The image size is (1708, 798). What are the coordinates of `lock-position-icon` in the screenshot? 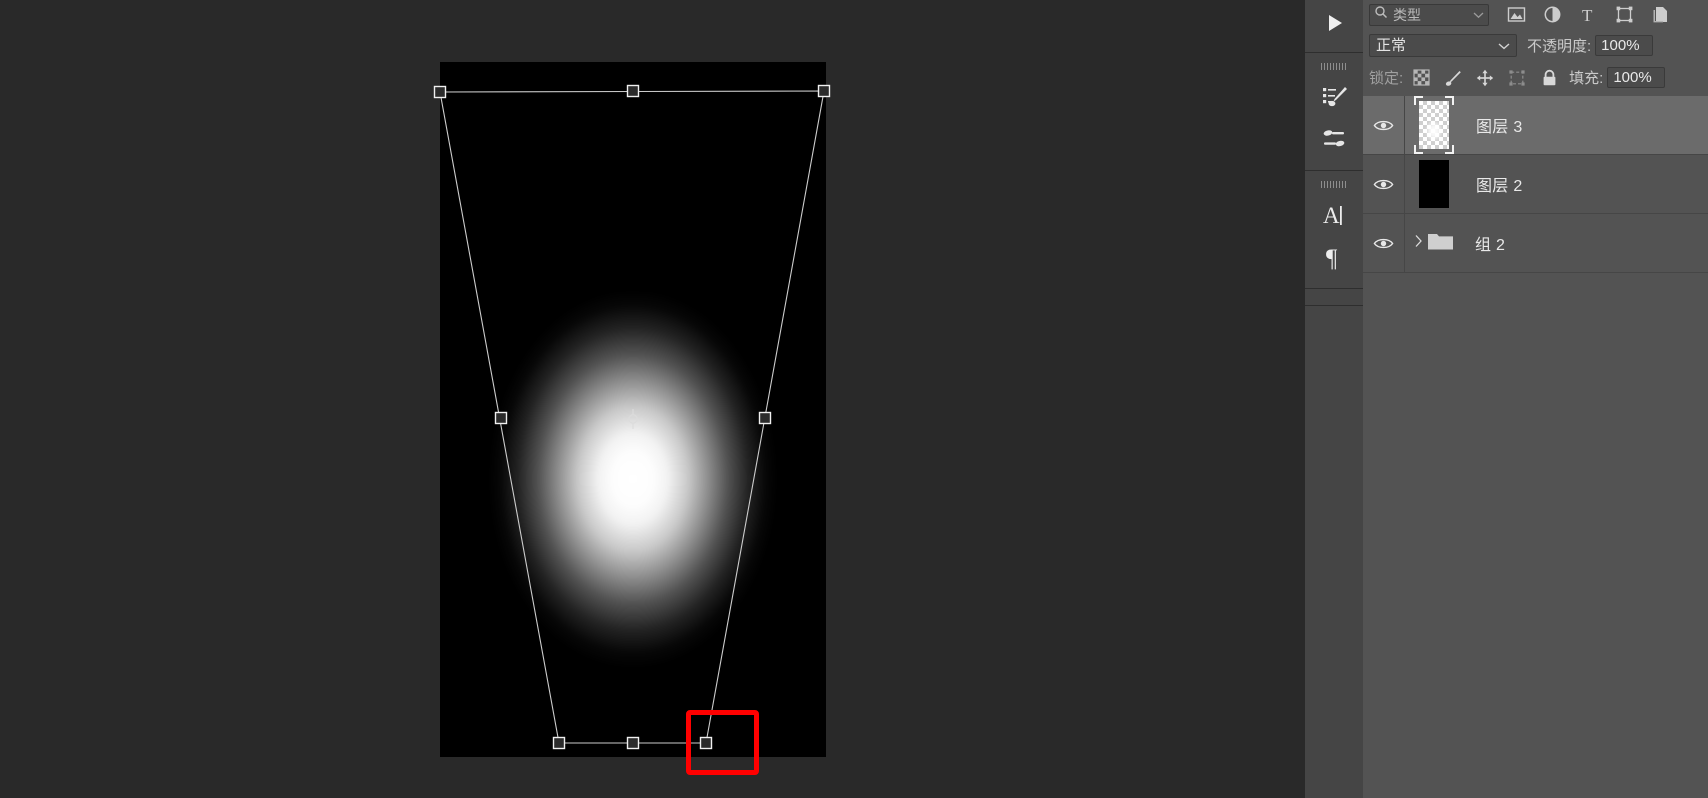 It's located at (1485, 78).